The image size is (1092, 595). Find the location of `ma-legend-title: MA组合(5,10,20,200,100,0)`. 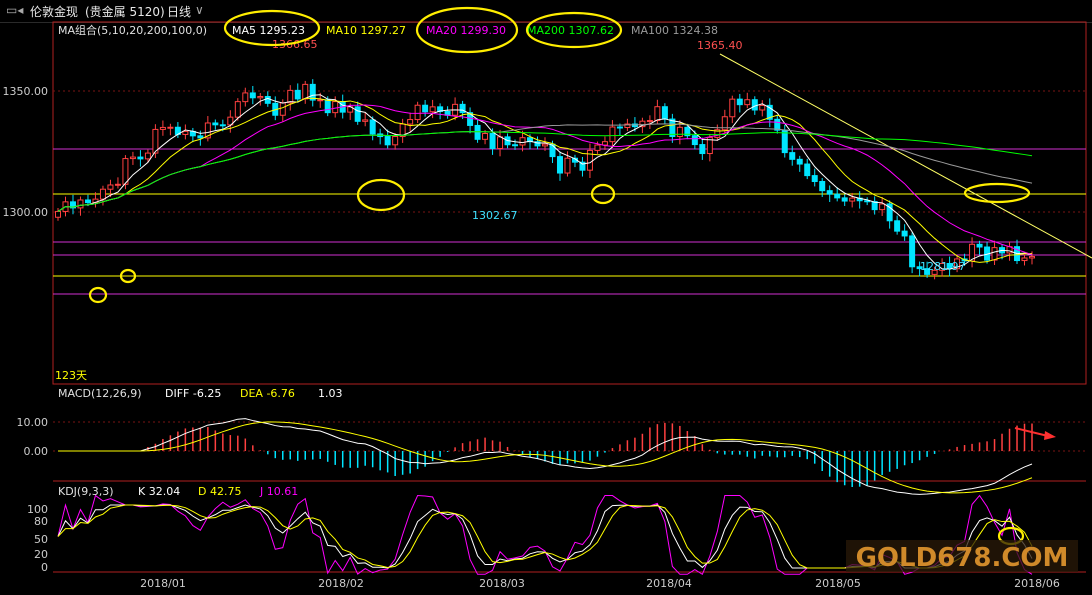

ma-legend-title: MA组合(5,10,20,200,100,0) is located at coordinates (132, 30).